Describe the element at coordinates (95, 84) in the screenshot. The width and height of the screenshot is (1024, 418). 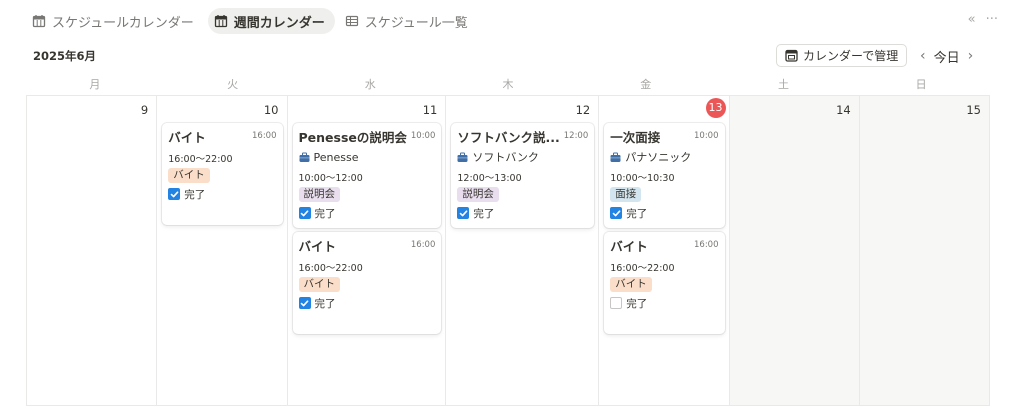
I see `weekday-mon: 月` at that location.